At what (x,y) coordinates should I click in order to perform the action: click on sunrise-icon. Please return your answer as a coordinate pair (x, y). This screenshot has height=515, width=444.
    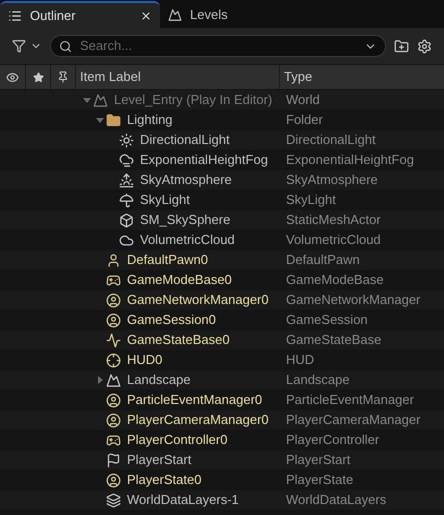
    Looking at the image, I should click on (126, 180).